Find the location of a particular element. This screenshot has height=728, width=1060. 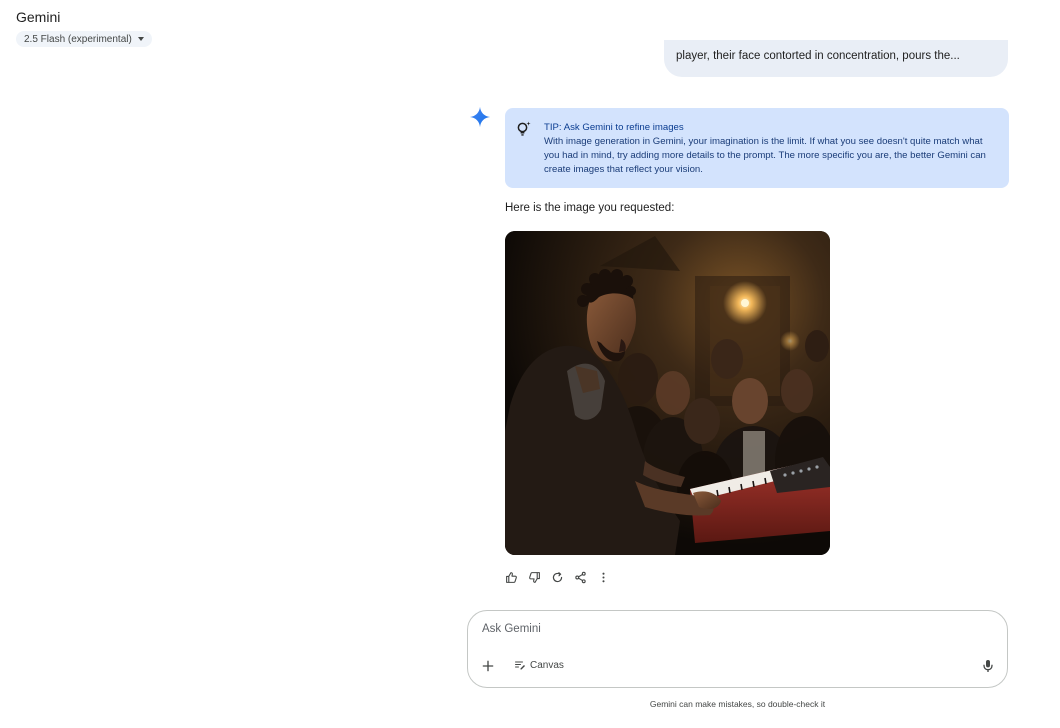

tip-title: TIP: Ask Gemini to refine images is located at coordinates (614, 127).